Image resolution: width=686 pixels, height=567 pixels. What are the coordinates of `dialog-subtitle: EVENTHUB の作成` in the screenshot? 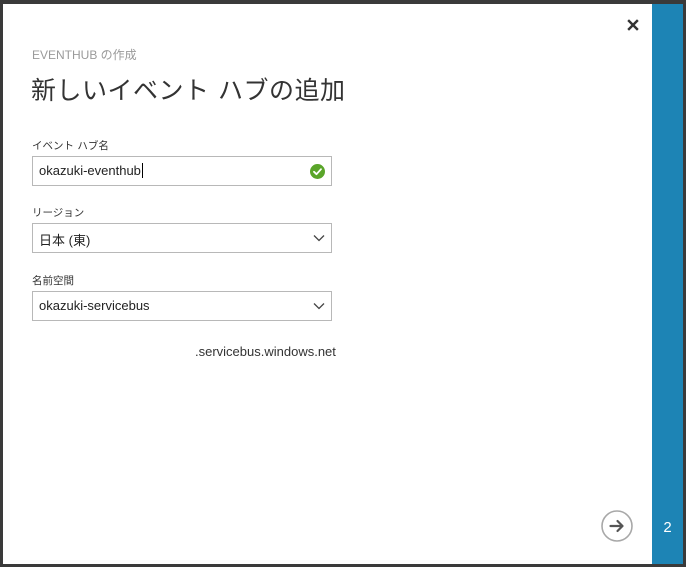 It's located at (84, 55).